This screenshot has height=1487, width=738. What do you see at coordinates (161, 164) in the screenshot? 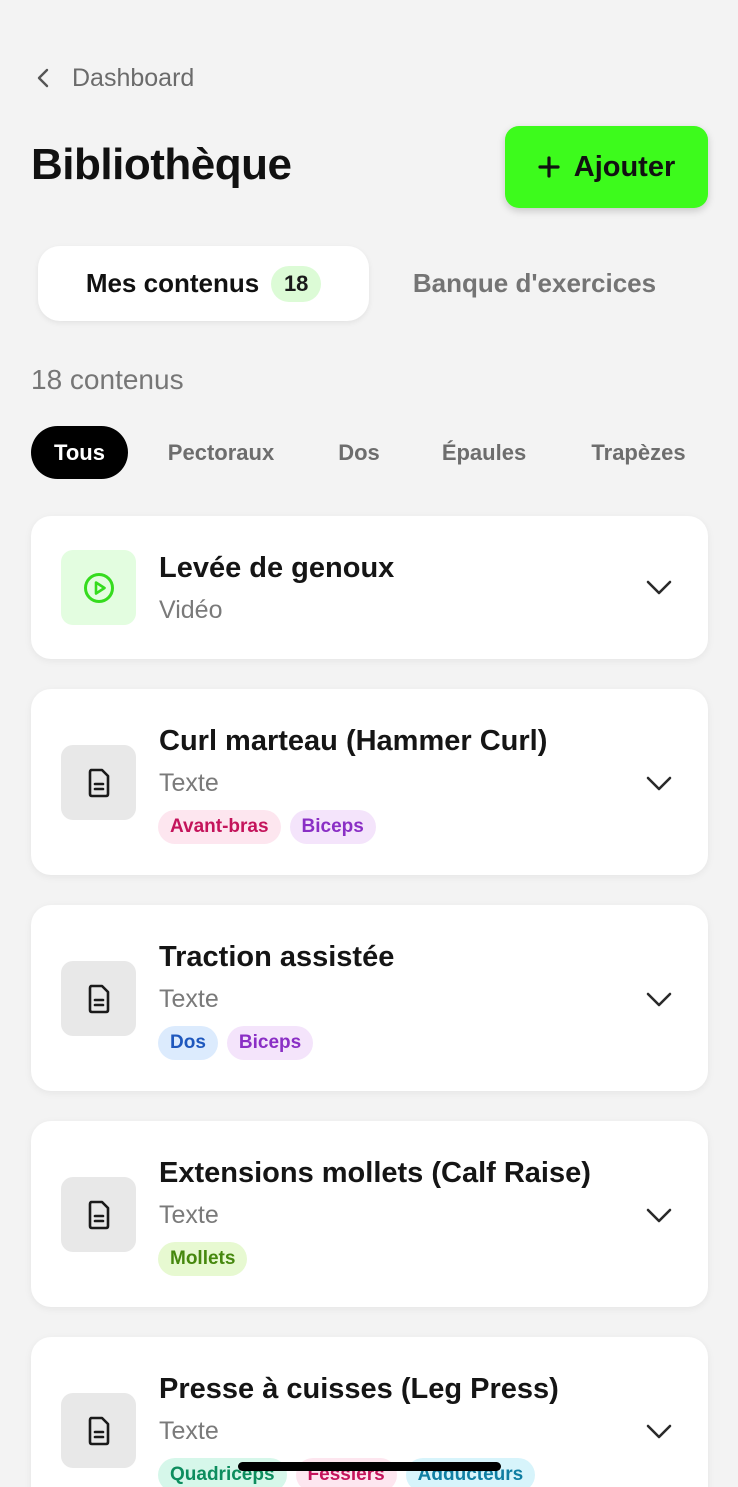
I see `page-title: Bibliothèque` at bounding box center [161, 164].